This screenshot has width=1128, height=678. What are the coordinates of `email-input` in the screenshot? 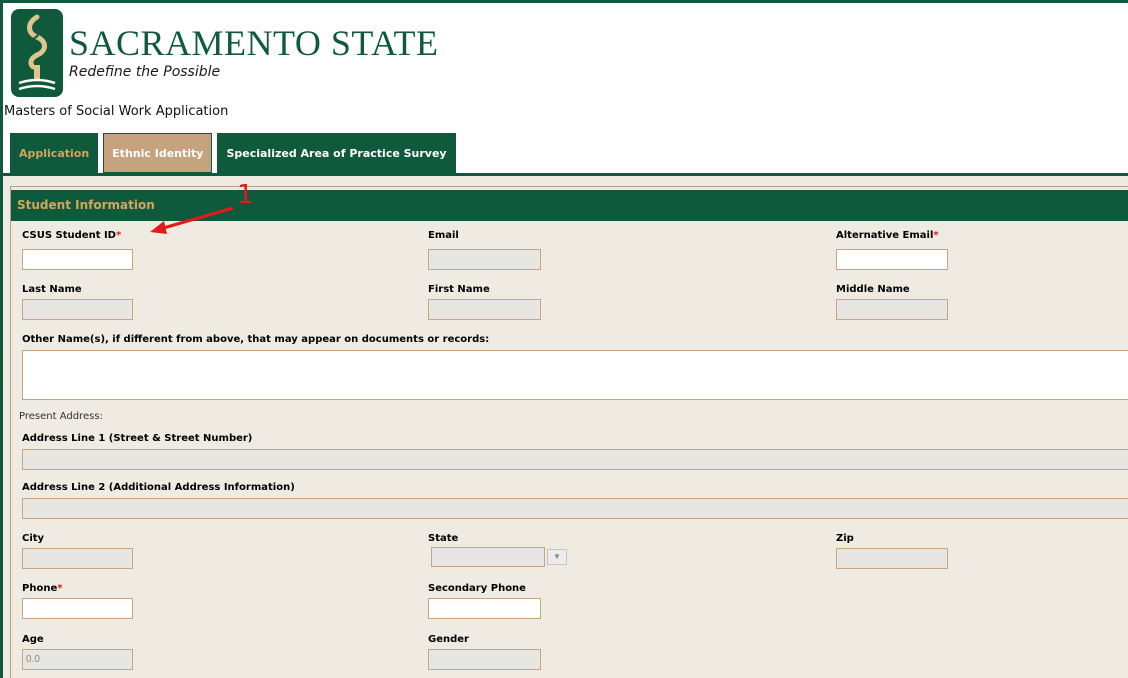 It's located at (484, 259).